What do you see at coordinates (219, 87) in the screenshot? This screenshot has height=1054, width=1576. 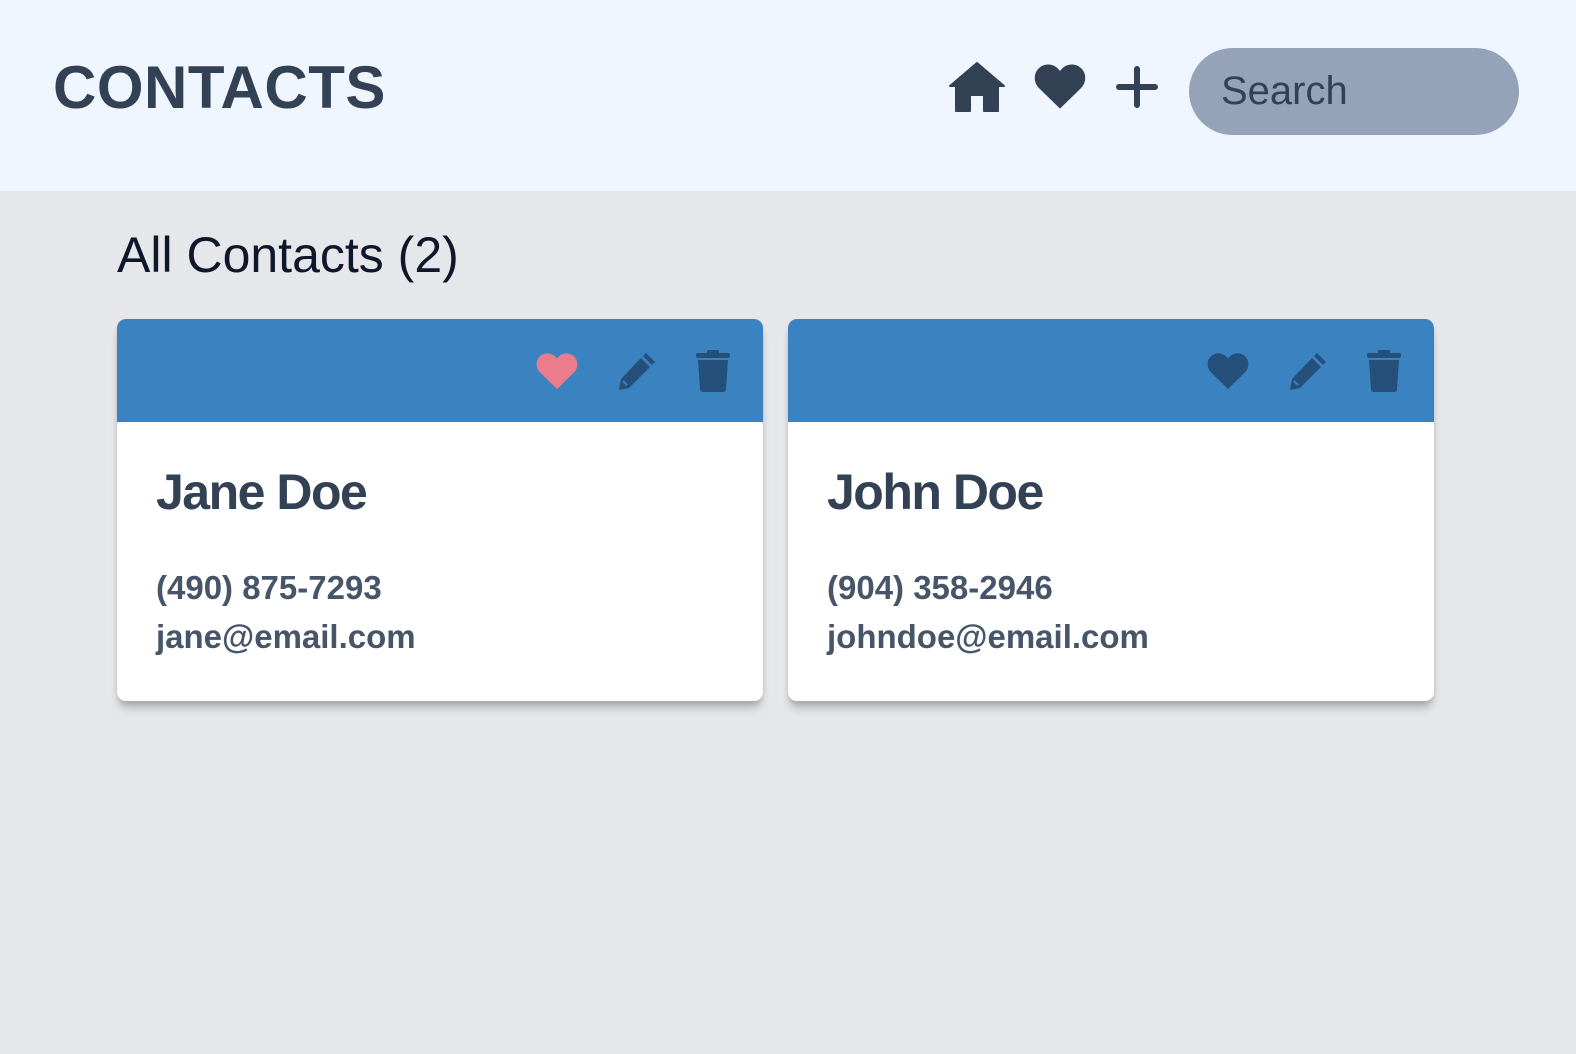 I see `app-title: CONTACTS` at bounding box center [219, 87].